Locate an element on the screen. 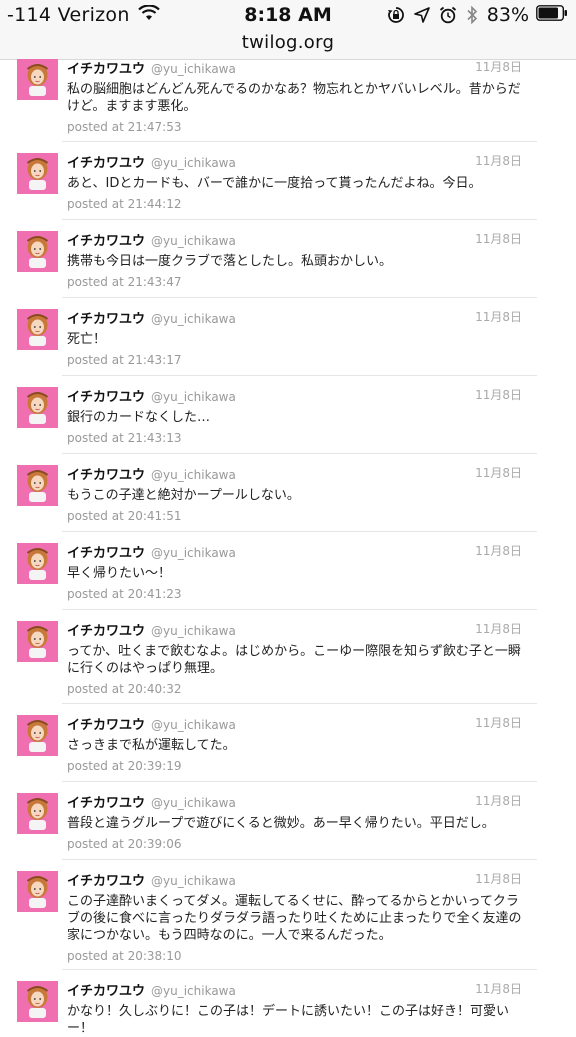 The height and width of the screenshot is (1037, 576). posted-time: posted at 20:39:06 is located at coordinates (124, 844).